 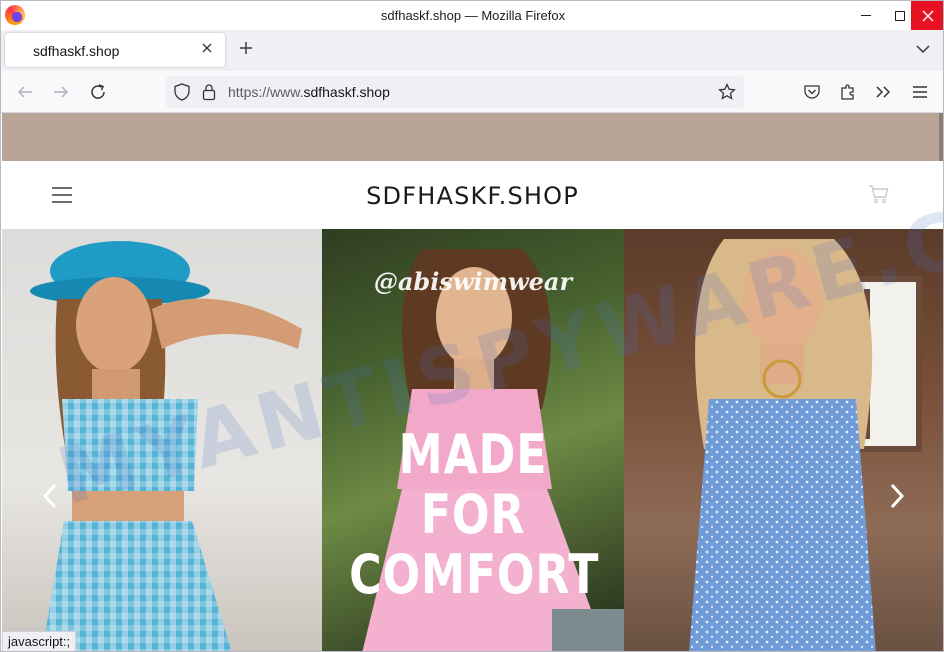 What do you see at coordinates (473, 281) in the screenshot?
I see `hero-brand-tag: @abiswimwear` at bounding box center [473, 281].